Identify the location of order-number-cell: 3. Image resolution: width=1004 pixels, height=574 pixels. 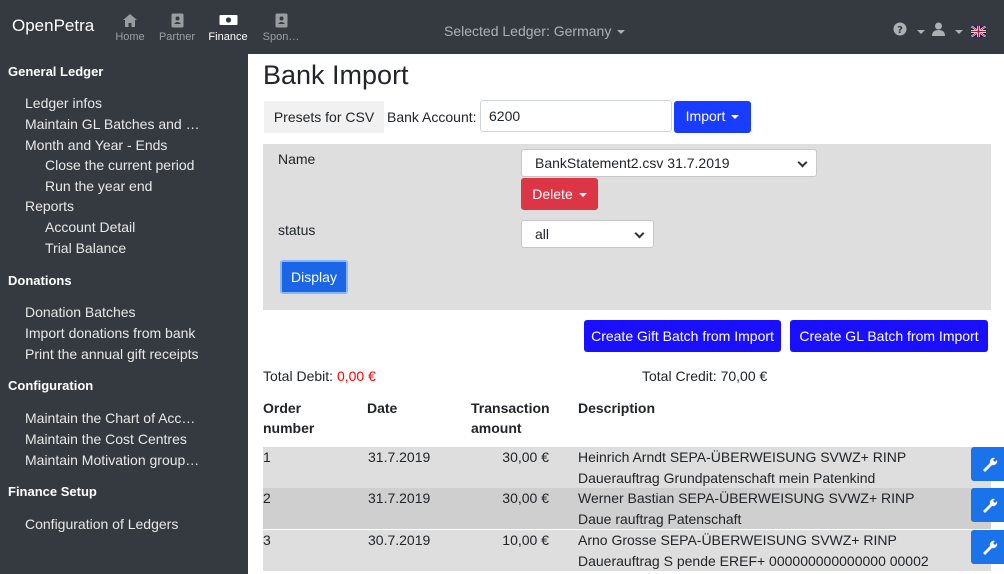
(267, 540).